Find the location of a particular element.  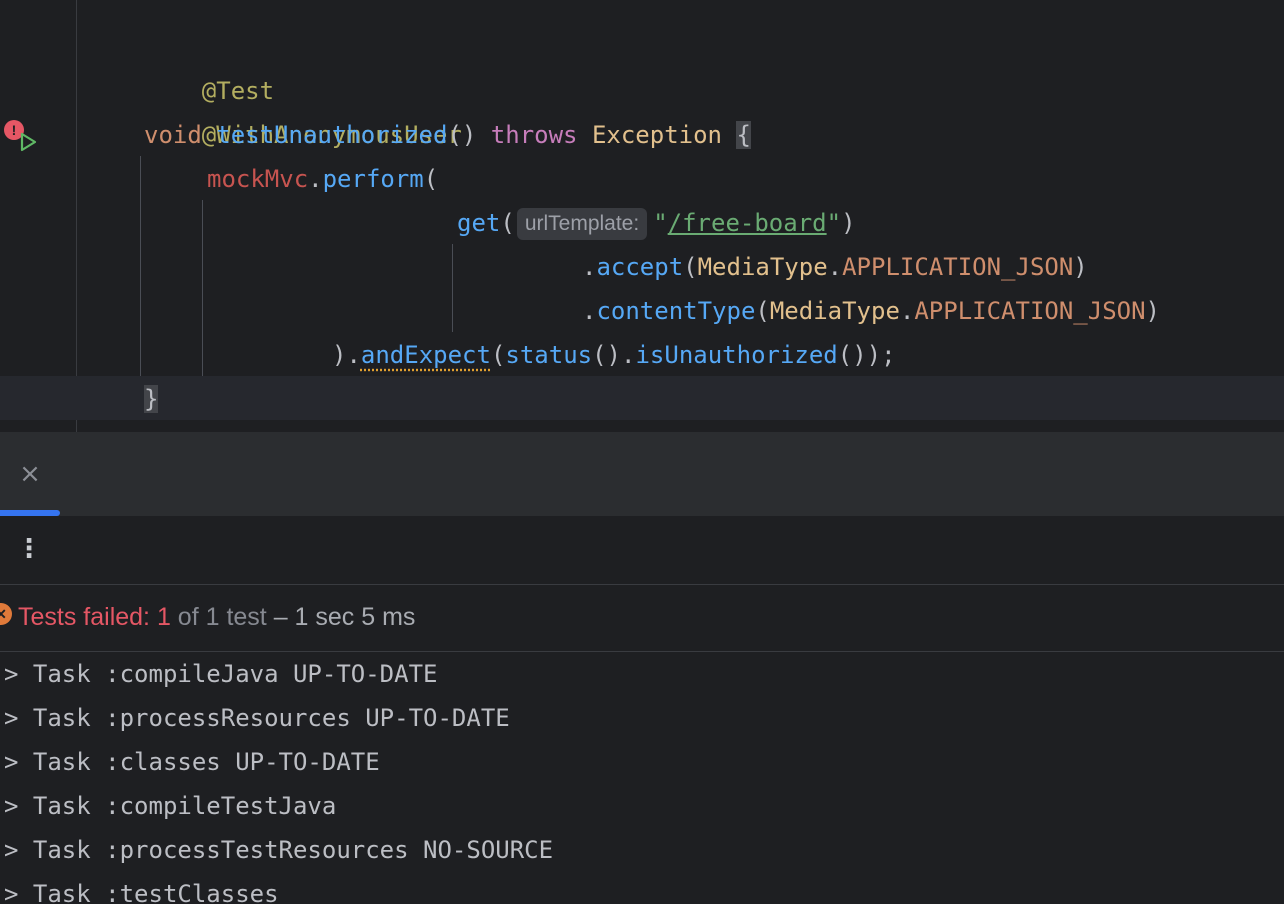

console-line: > Task :compileTestJava is located at coordinates (170, 806).